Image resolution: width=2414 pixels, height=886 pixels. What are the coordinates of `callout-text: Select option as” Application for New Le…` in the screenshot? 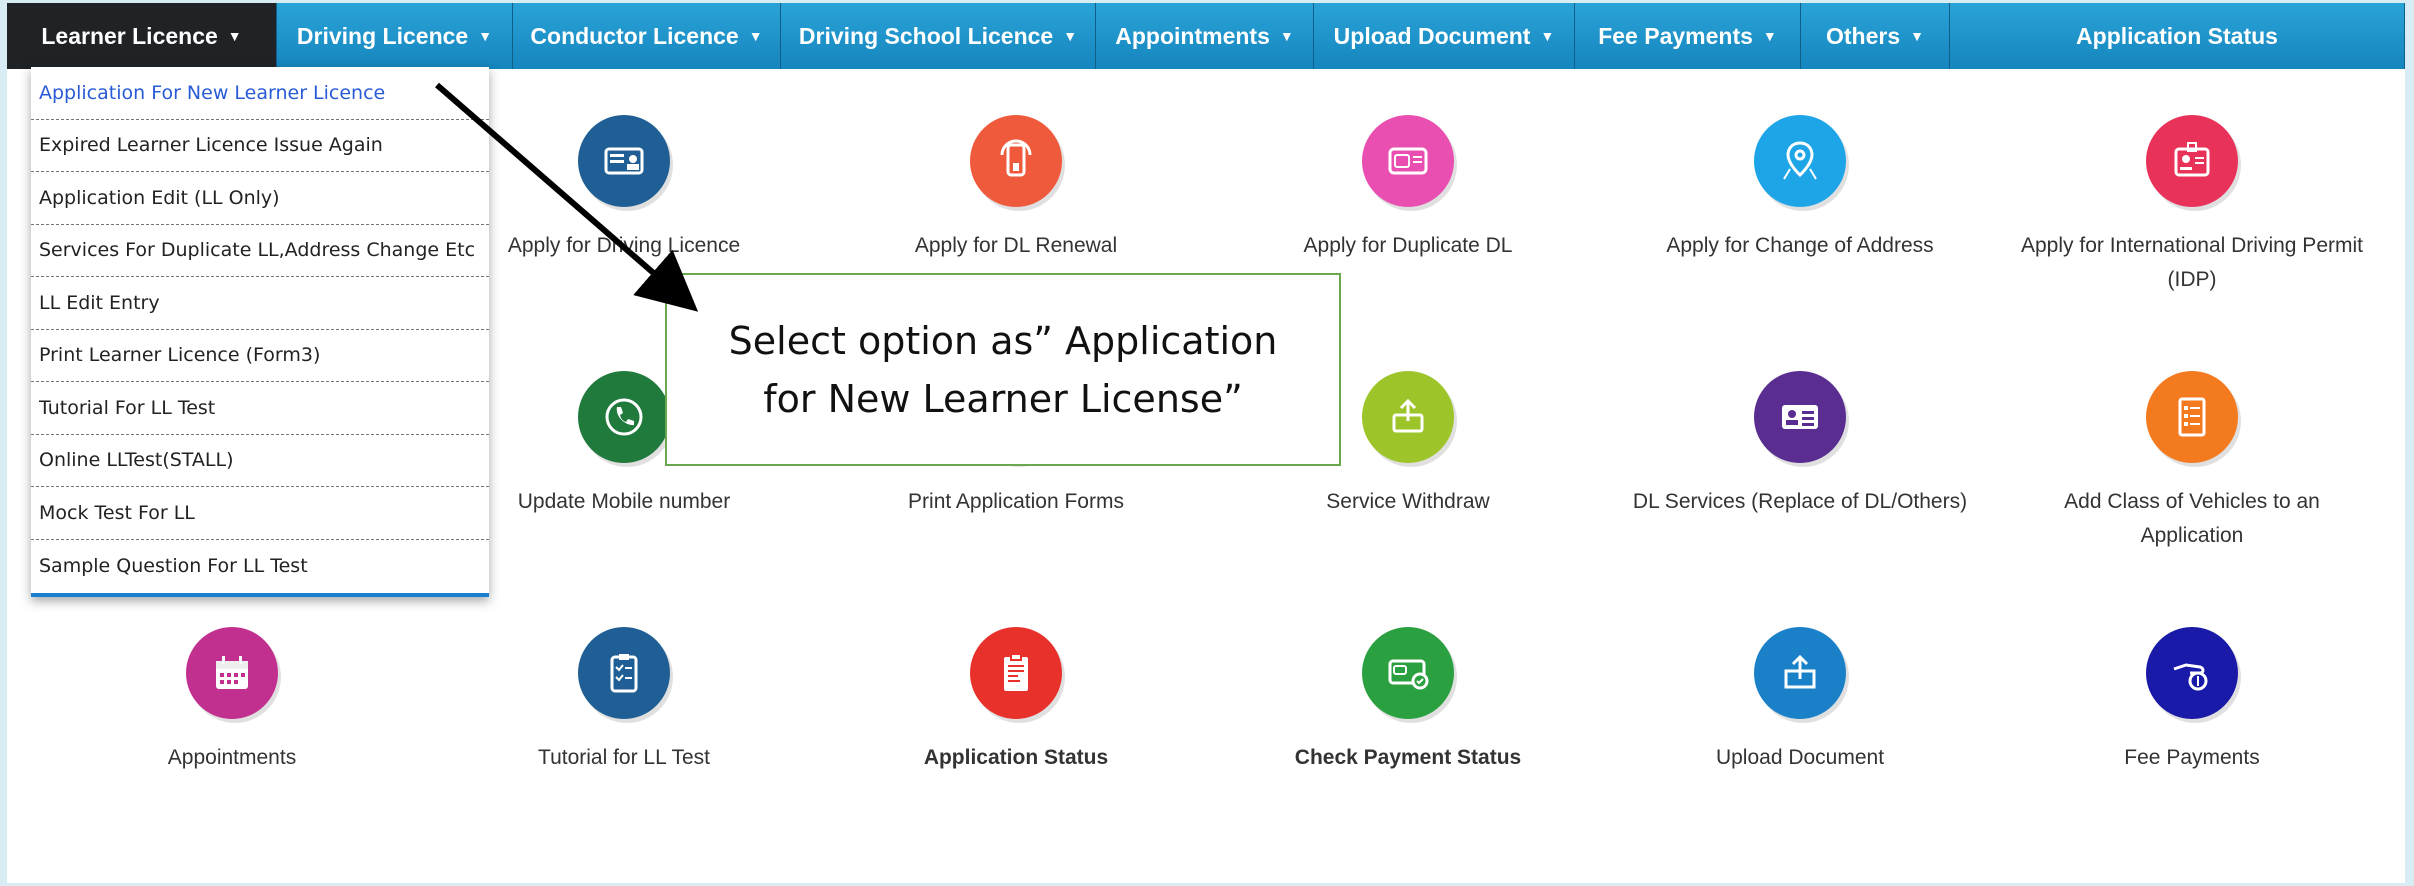 It's located at (1003, 369).